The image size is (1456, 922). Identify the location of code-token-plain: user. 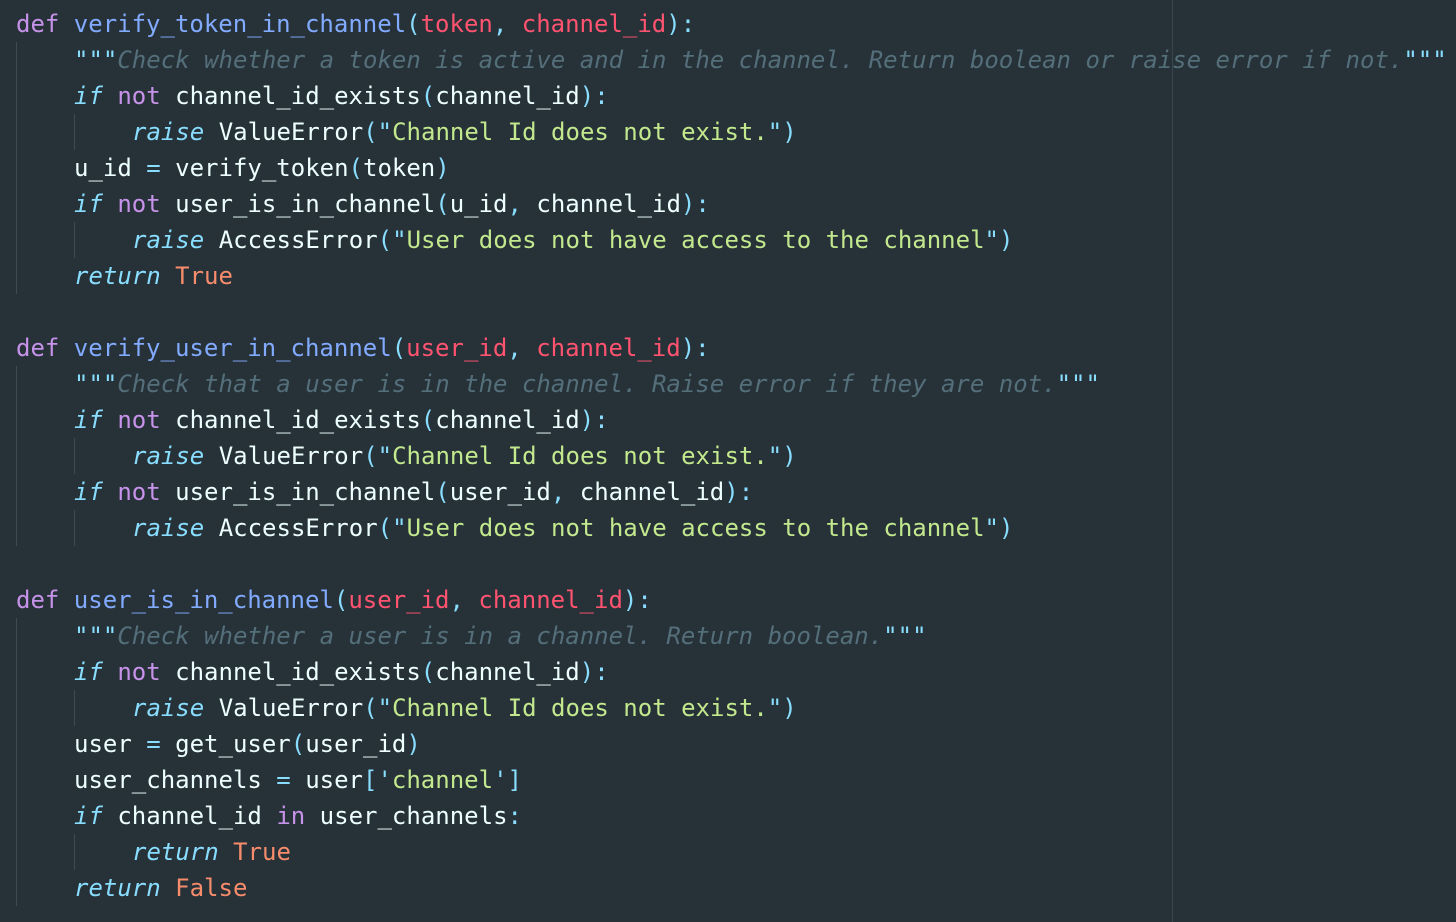
(110, 744).